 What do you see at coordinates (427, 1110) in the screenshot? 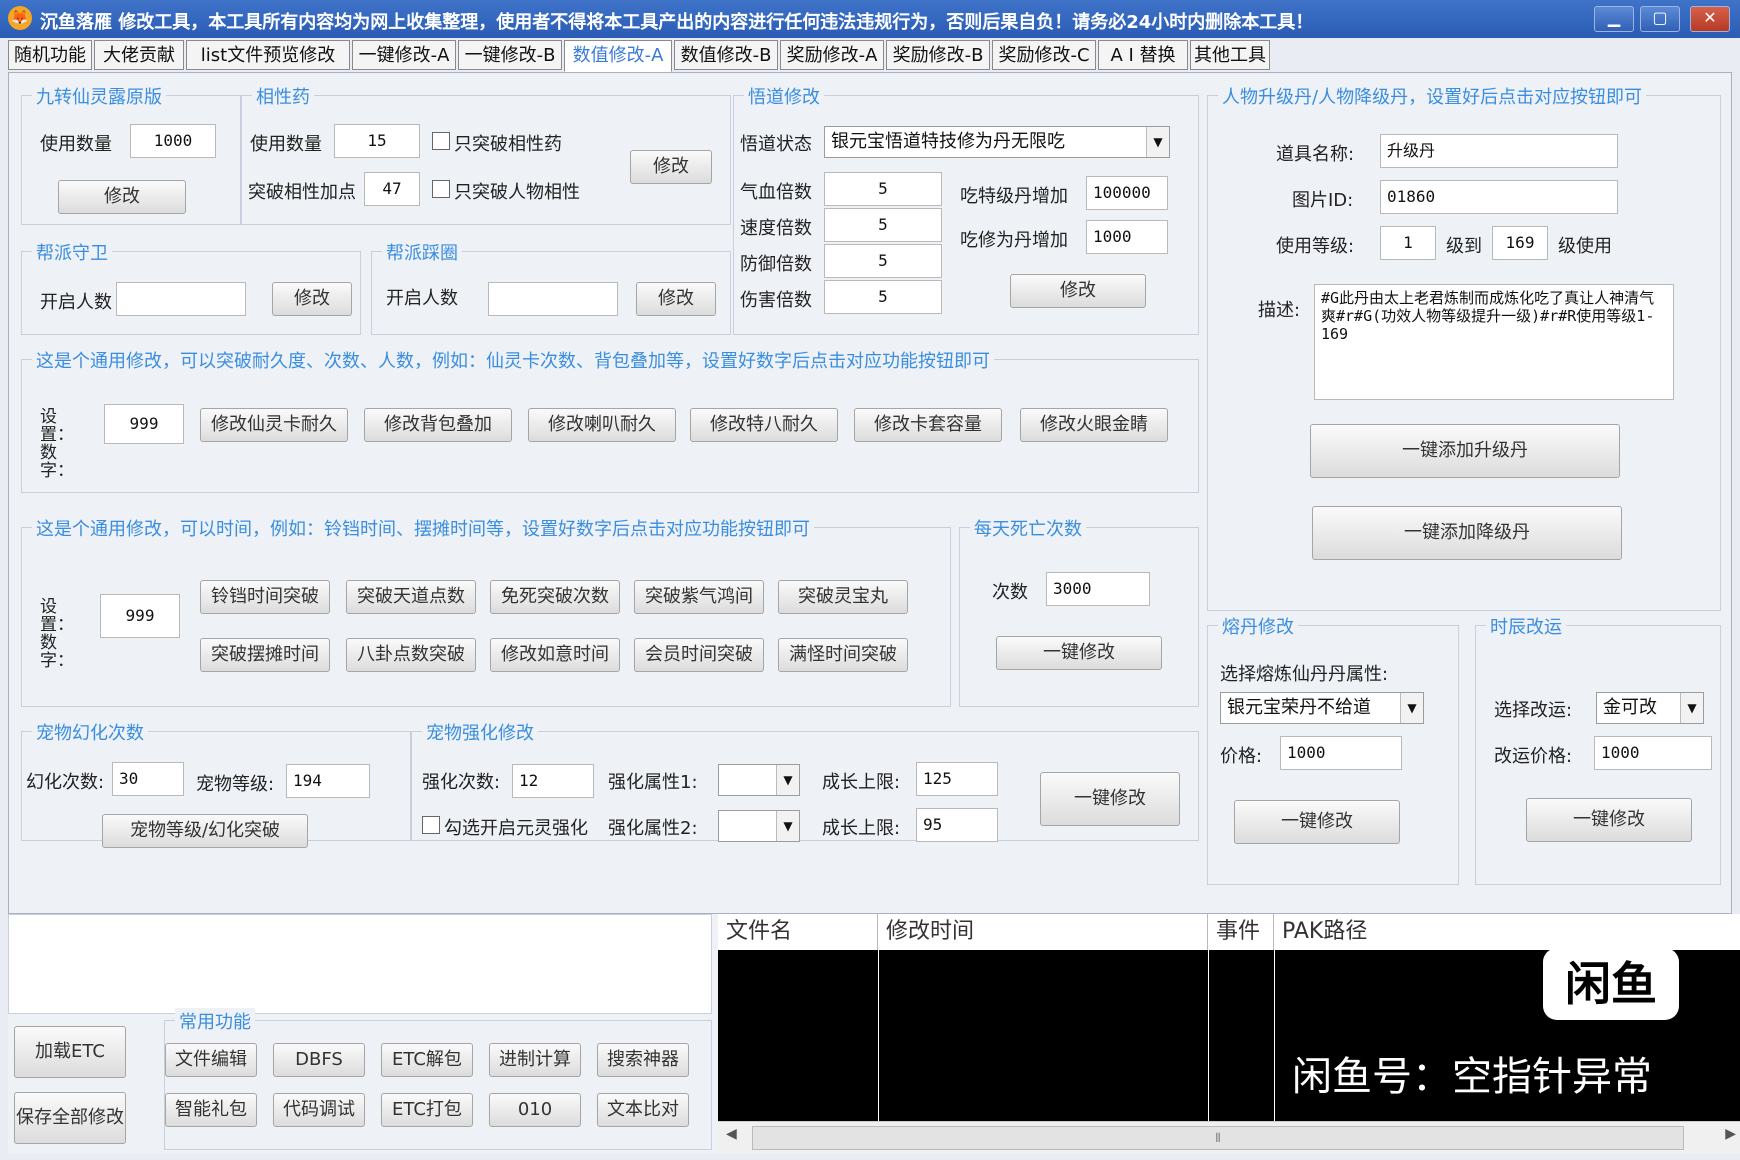
I see `etc-pack-button: ETC打包` at bounding box center [427, 1110].